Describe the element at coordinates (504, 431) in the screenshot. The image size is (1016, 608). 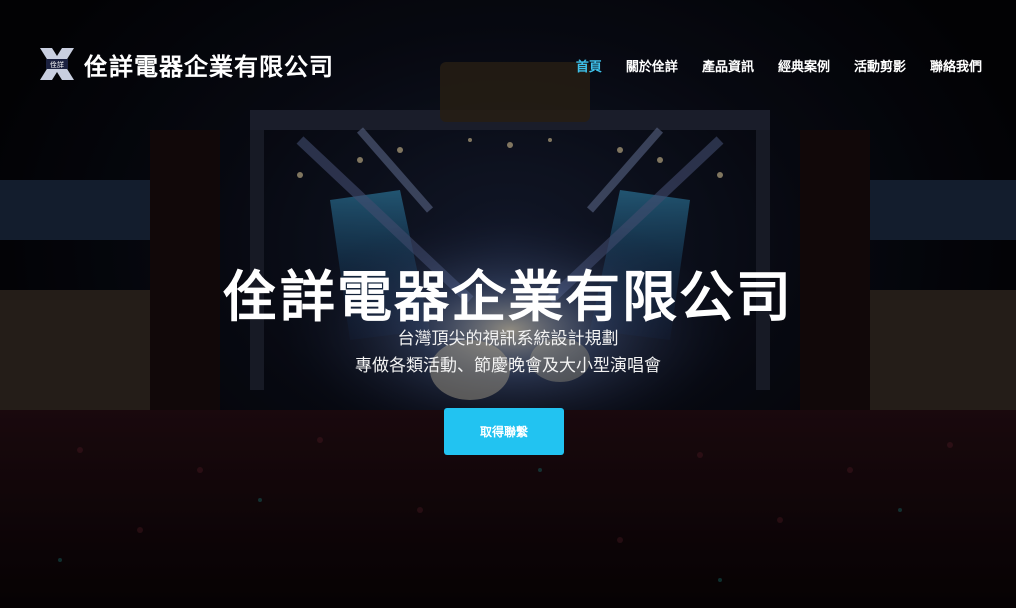
I see `contact-cta-button: 取得聯繫` at that location.